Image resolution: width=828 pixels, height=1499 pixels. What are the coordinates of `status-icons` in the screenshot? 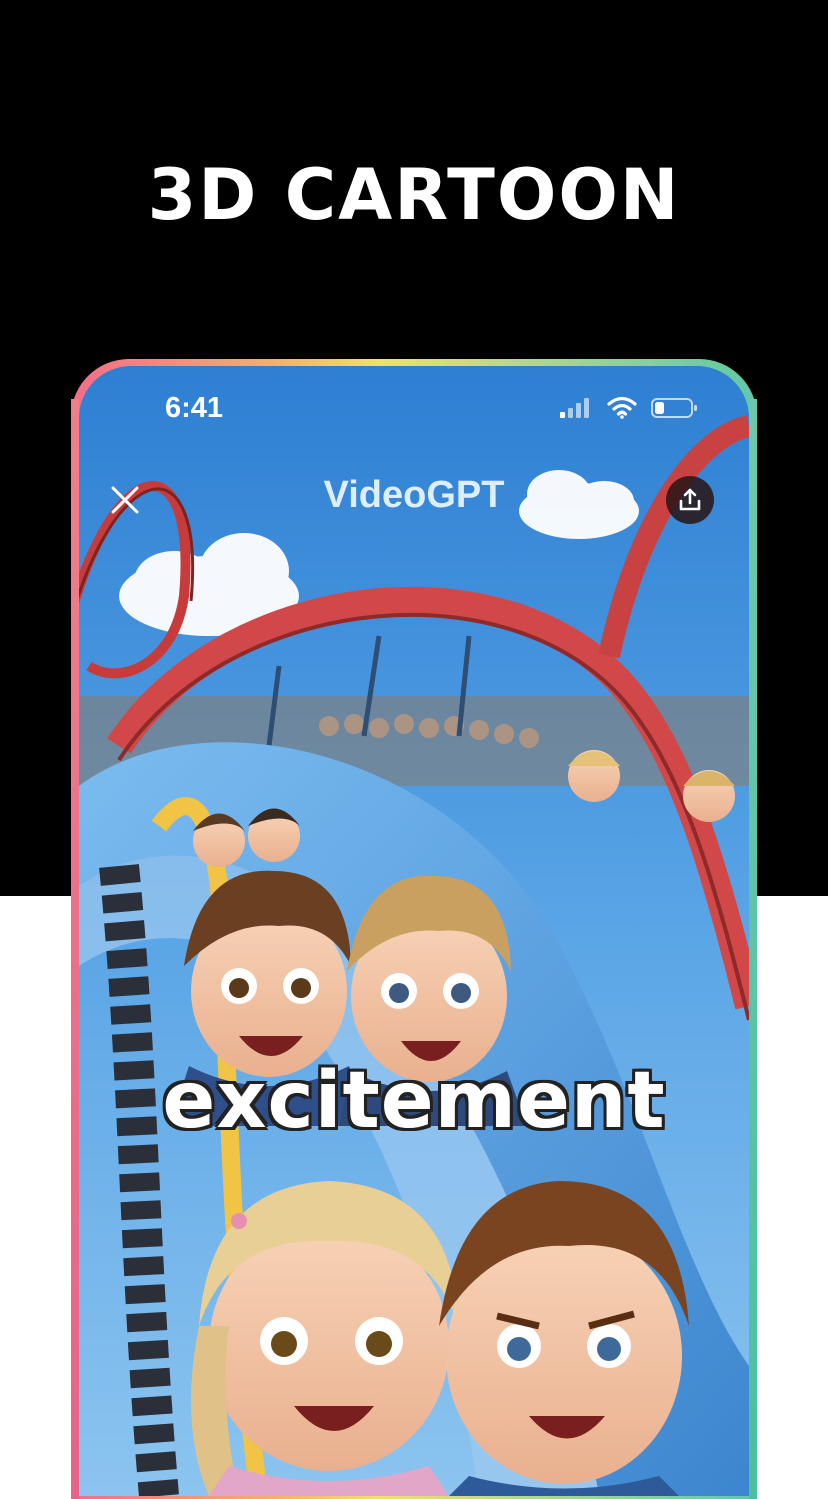 It's located at (629, 408).